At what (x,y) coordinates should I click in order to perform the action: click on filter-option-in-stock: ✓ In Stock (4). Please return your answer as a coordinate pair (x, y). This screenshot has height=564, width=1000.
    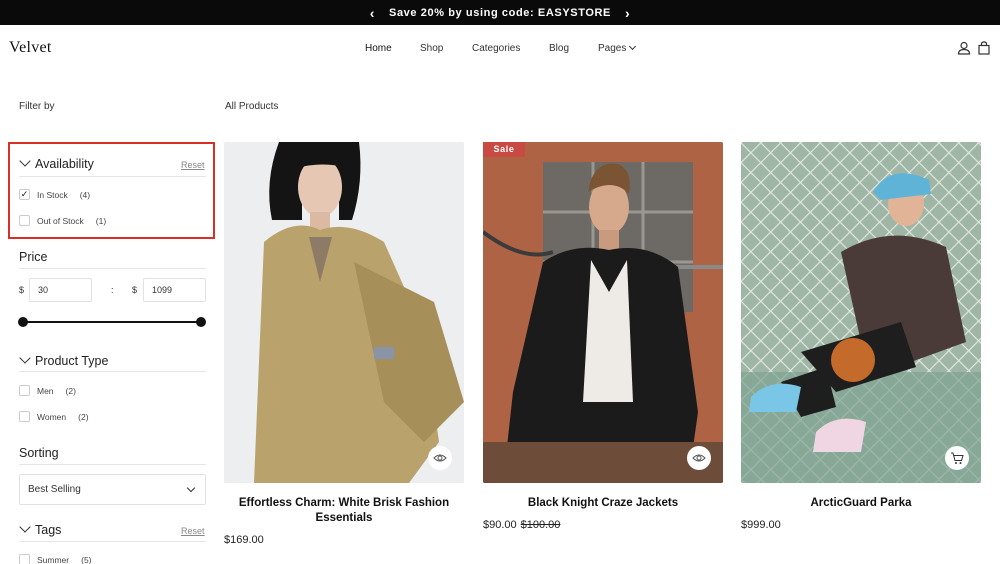
    Looking at the image, I should click on (54, 194).